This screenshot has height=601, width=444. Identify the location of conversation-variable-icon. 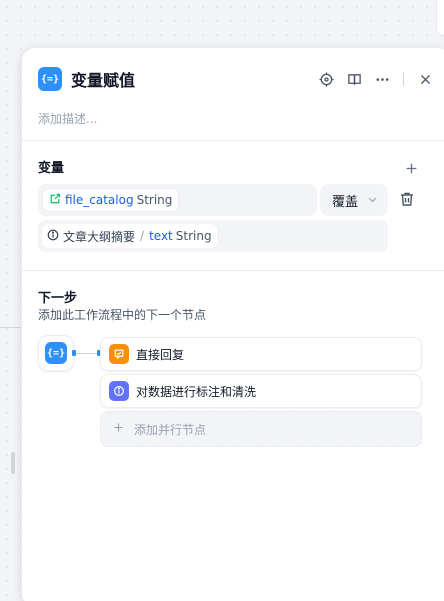
(55, 200).